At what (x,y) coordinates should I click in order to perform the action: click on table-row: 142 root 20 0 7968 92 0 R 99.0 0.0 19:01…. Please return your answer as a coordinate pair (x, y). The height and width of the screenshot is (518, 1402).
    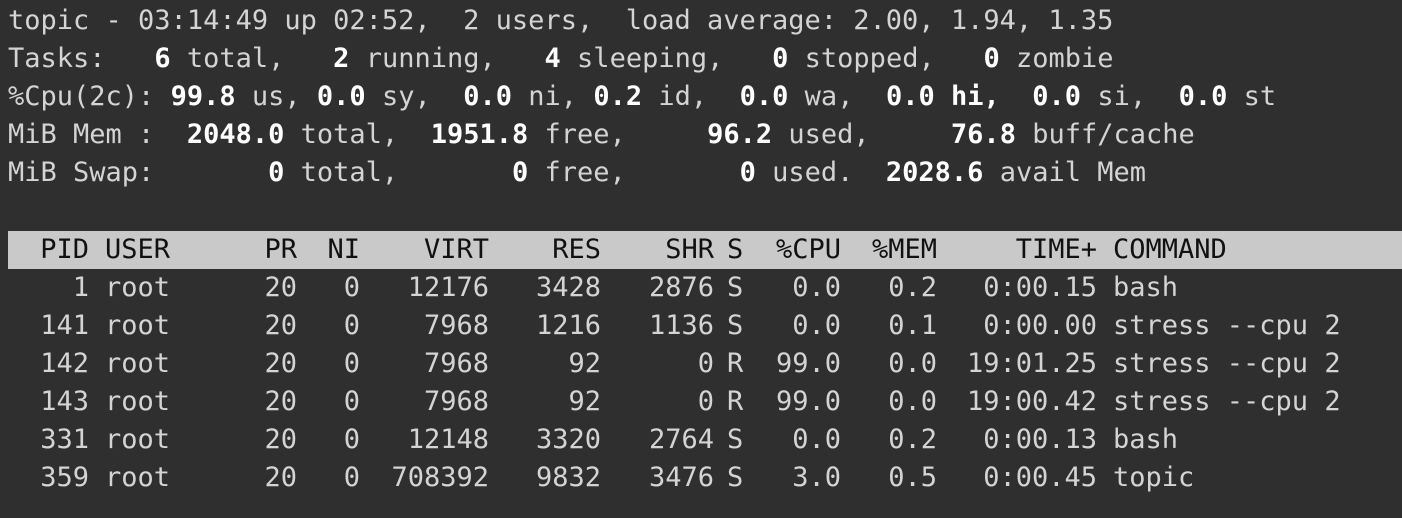
    Looking at the image, I should click on (701, 364).